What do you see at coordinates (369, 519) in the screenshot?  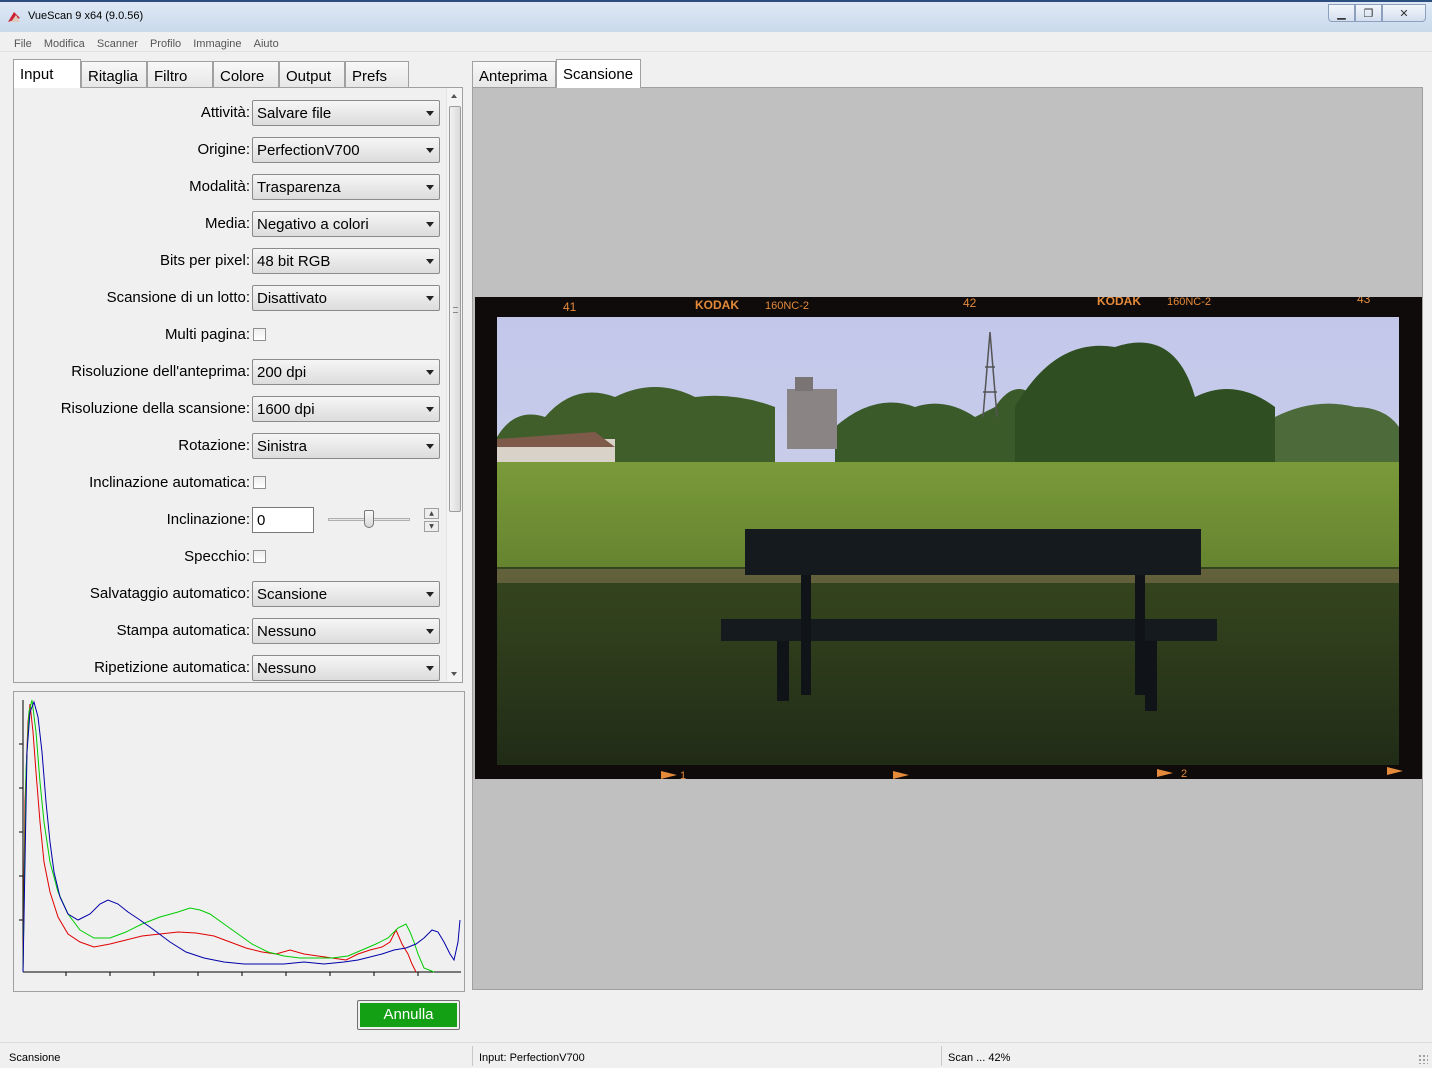 I see `inclinazione-slider-thumb` at bounding box center [369, 519].